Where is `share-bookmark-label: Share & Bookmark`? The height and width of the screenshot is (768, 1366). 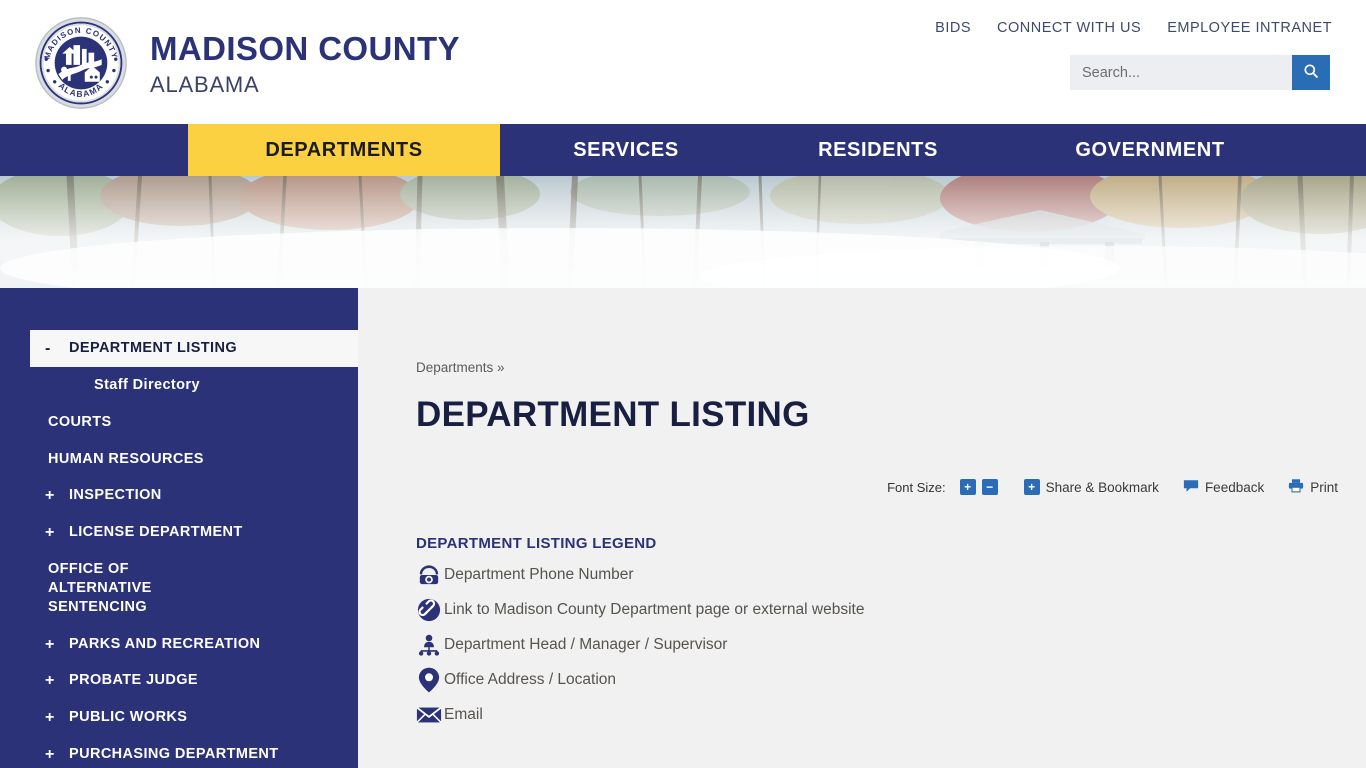
share-bookmark-label: Share & Bookmark is located at coordinates (1102, 487).